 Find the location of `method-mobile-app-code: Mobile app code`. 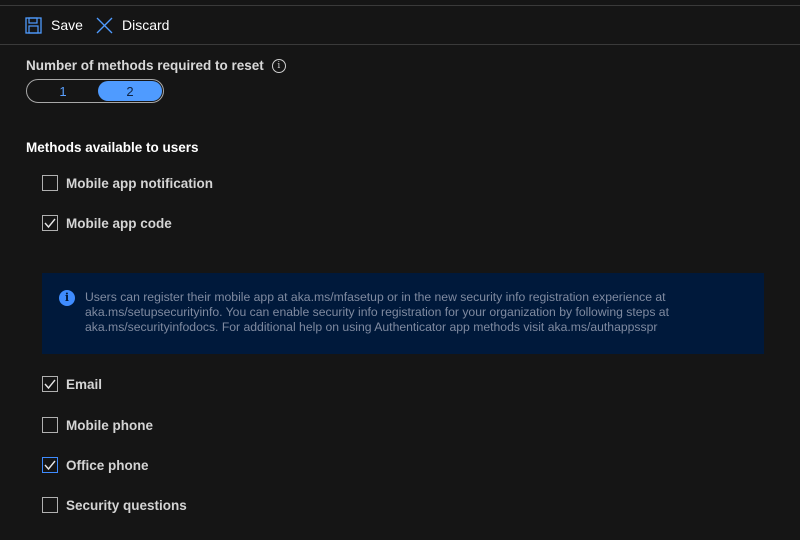

method-mobile-app-code: Mobile app code is located at coordinates (107, 223).